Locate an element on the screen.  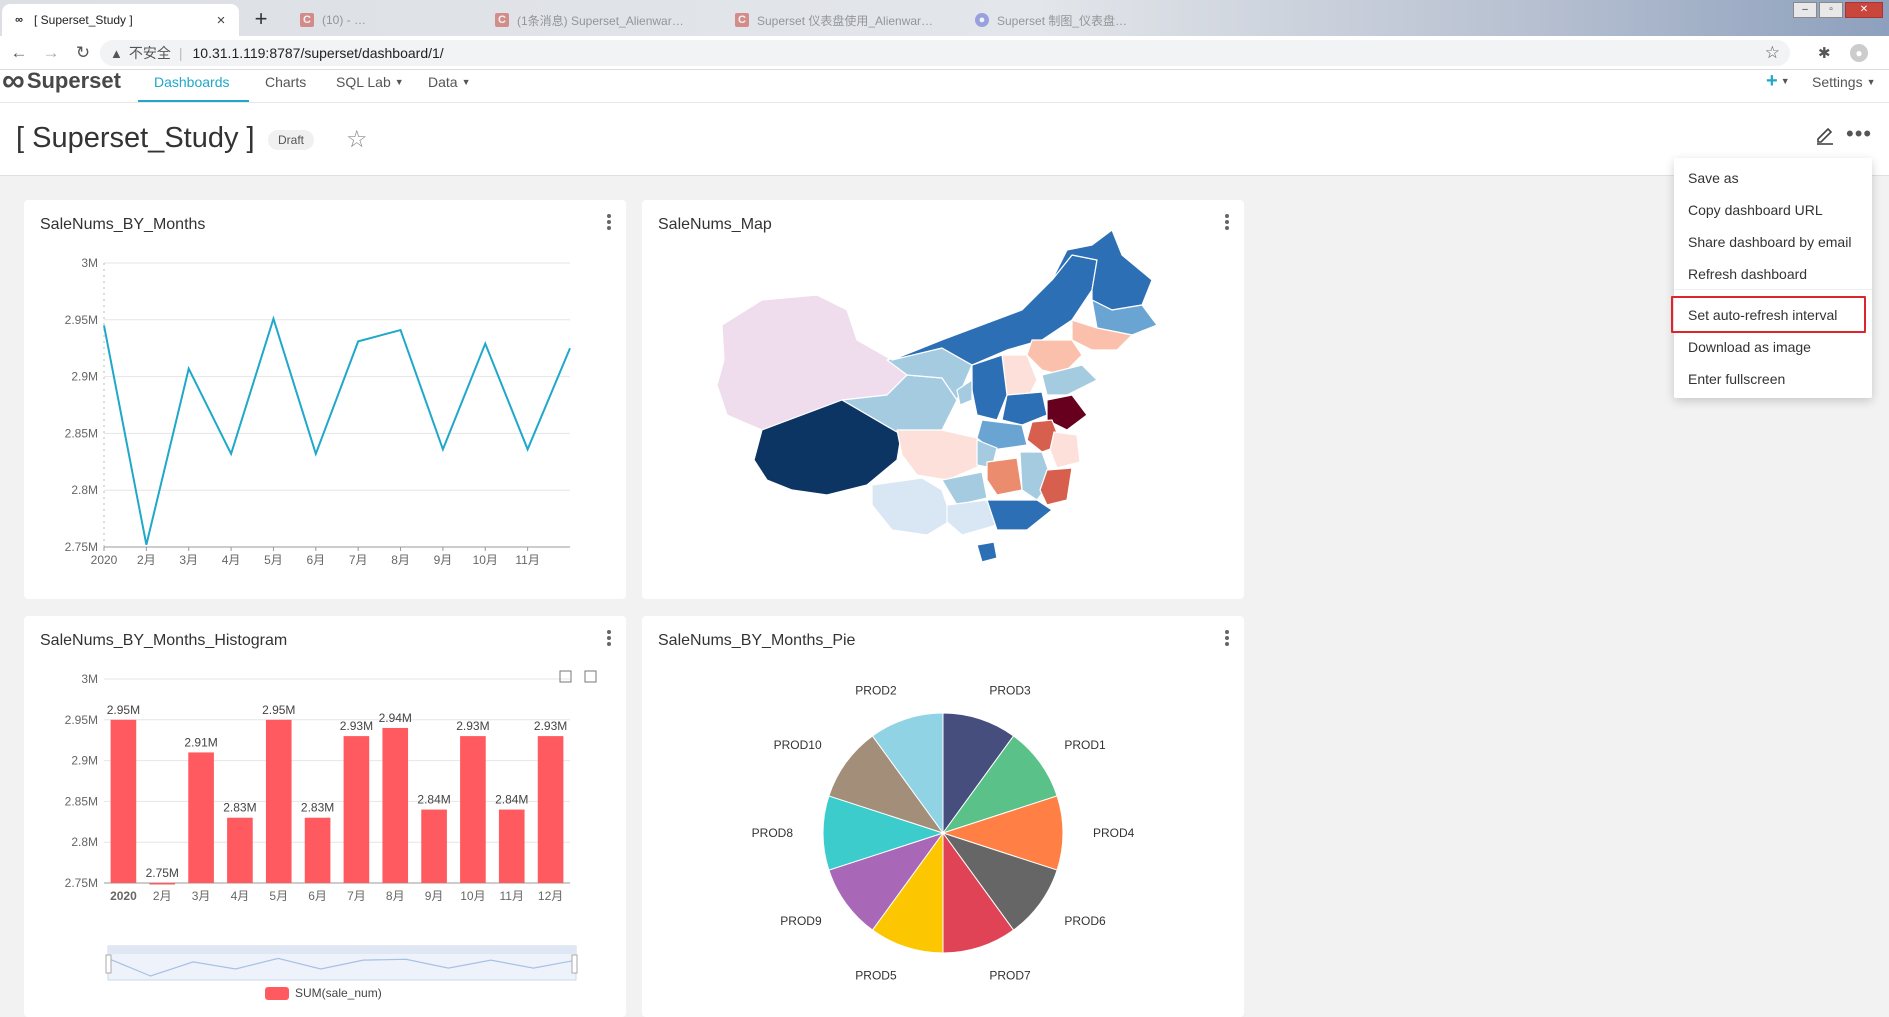
nav-sql-lab: SQL Lab ▼ is located at coordinates (370, 82).